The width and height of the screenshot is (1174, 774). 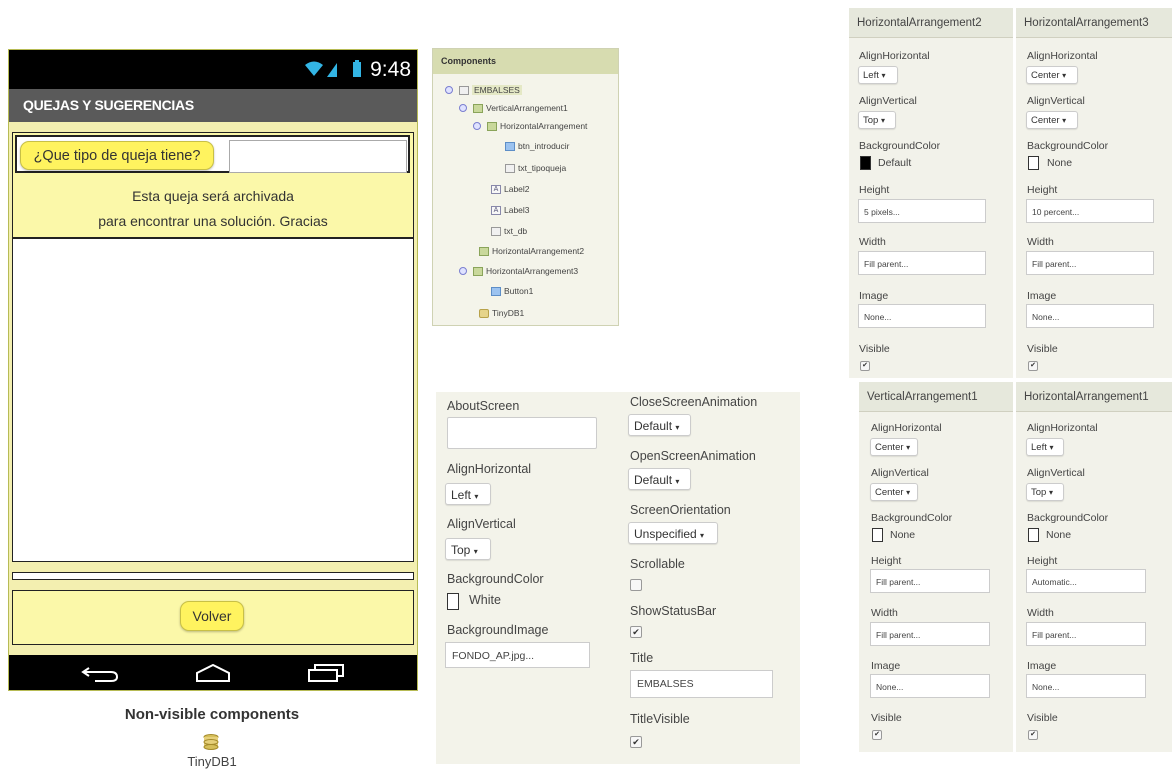 What do you see at coordinates (531, 251) in the screenshot?
I see `tree-item-horizontalarrangement2: HorizontalArrangement2` at bounding box center [531, 251].